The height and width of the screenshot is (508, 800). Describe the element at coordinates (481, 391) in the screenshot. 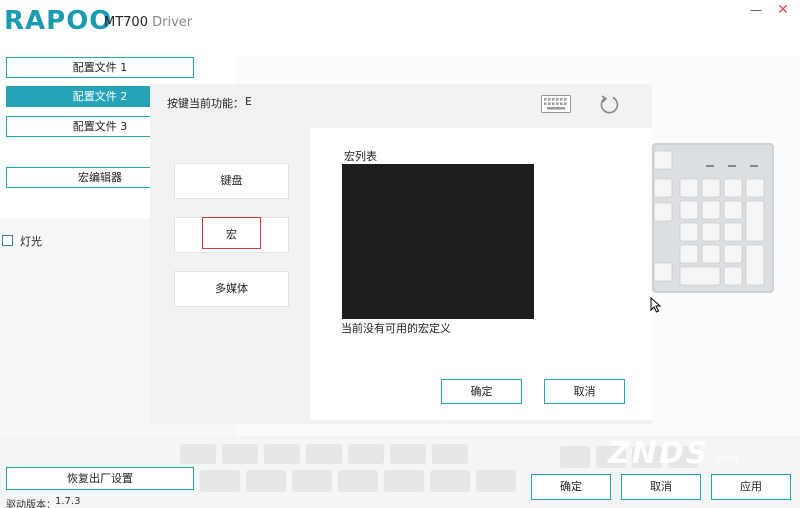

I see `dialog-ok-button: 确定` at that location.